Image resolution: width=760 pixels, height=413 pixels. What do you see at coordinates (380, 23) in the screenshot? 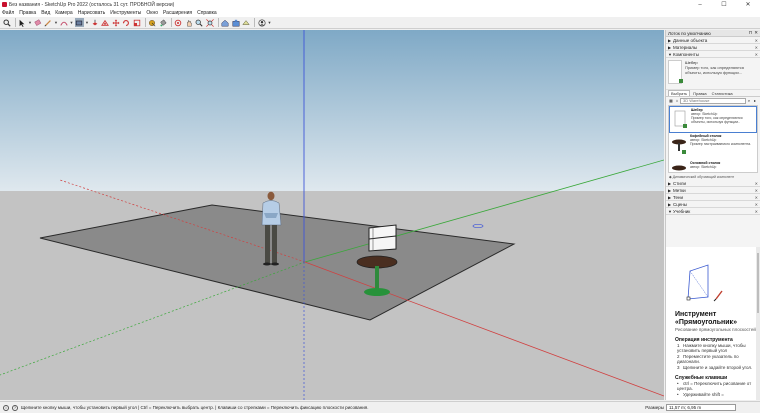
I see `main-toolbar: ▼ ▼ ▼ ▼ ▼` at bounding box center [380, 23].